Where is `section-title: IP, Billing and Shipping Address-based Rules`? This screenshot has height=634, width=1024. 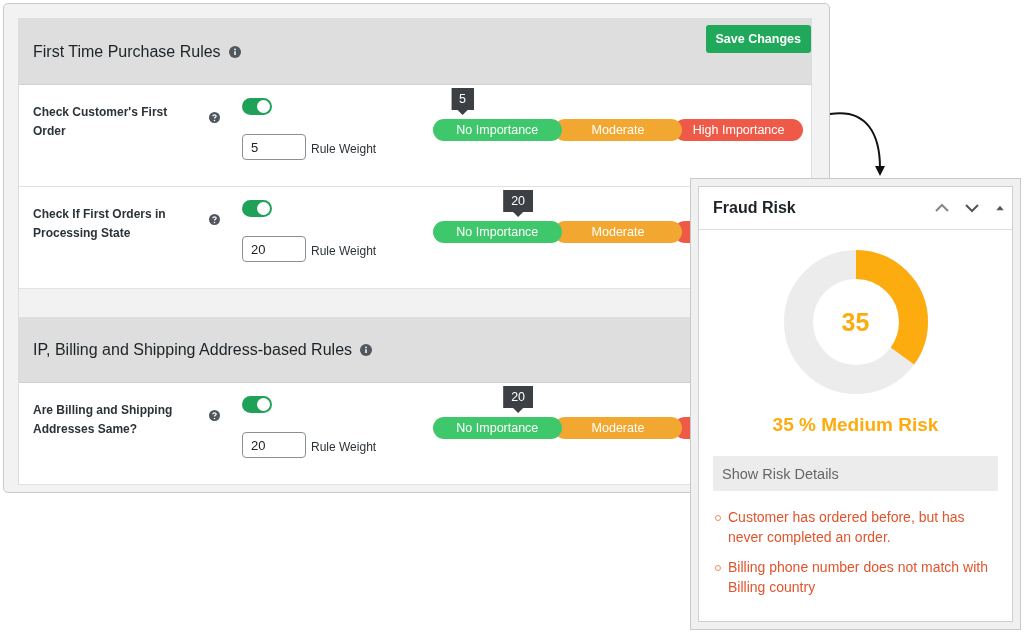
section-title: IP, Billing and Shipping Address-based Rules is located at coordinates (193, 349).